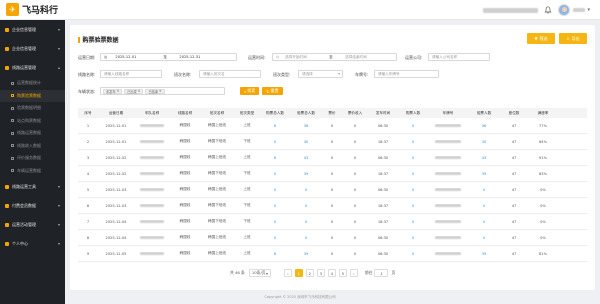 This screenshot has height=304, width=600. What do you see at coordinates (298, 273) in the screenshot?
I see `page-button: 1` at bounding box center [298, 273].